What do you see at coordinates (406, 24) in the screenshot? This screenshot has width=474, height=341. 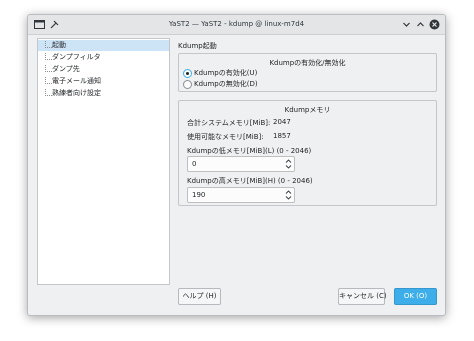 I see `chevron-down-icon` at bounding box center [406, 24].